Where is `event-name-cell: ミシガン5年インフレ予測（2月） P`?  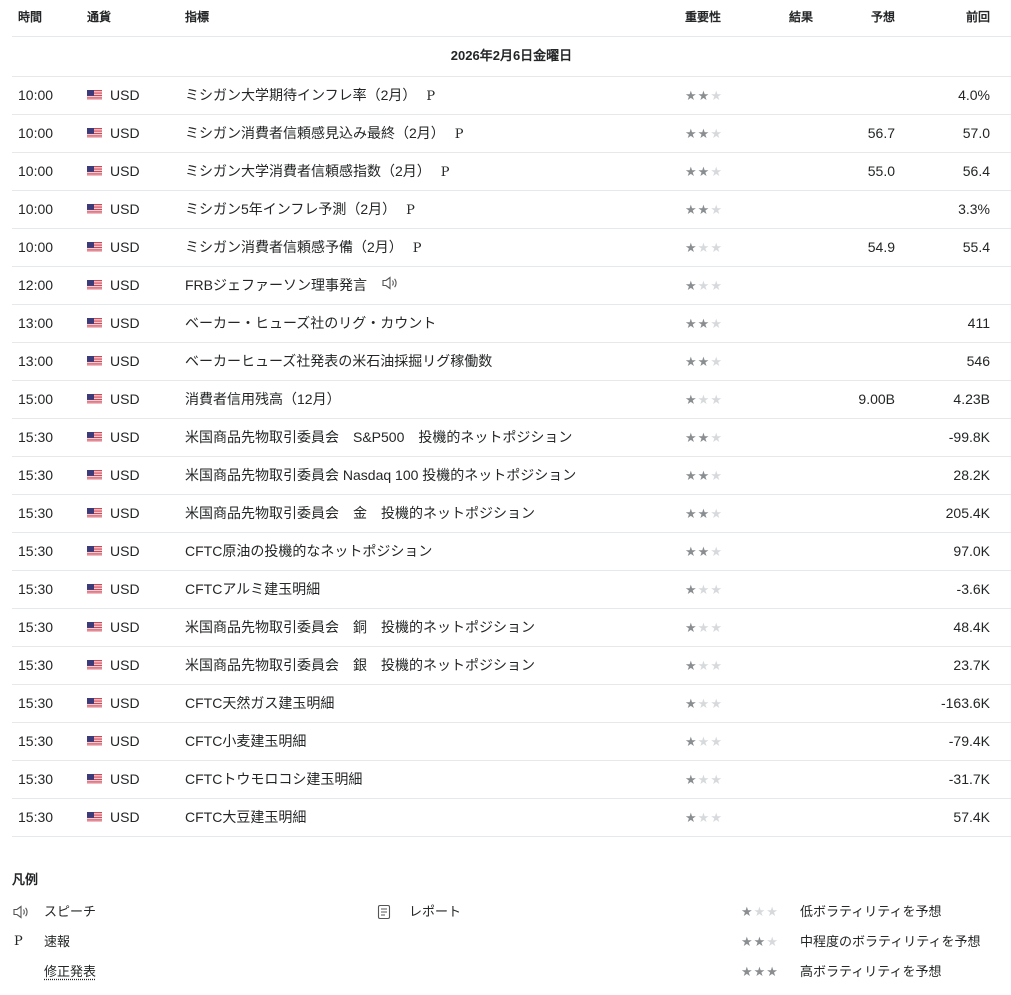
event-name-cell: ミシガン5年インフレ予測（2月） P is located at coordinates (300, 210).